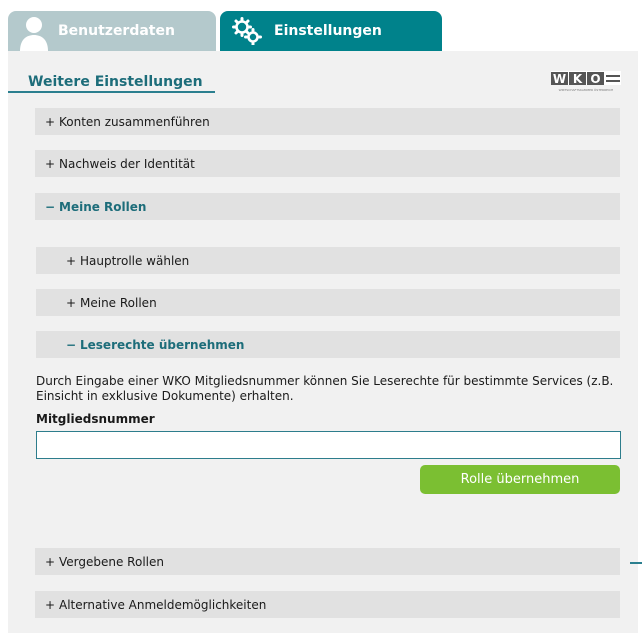  Describe the element at coordinates (111, 92) in the screenshot. I see `title-underline` at that location.